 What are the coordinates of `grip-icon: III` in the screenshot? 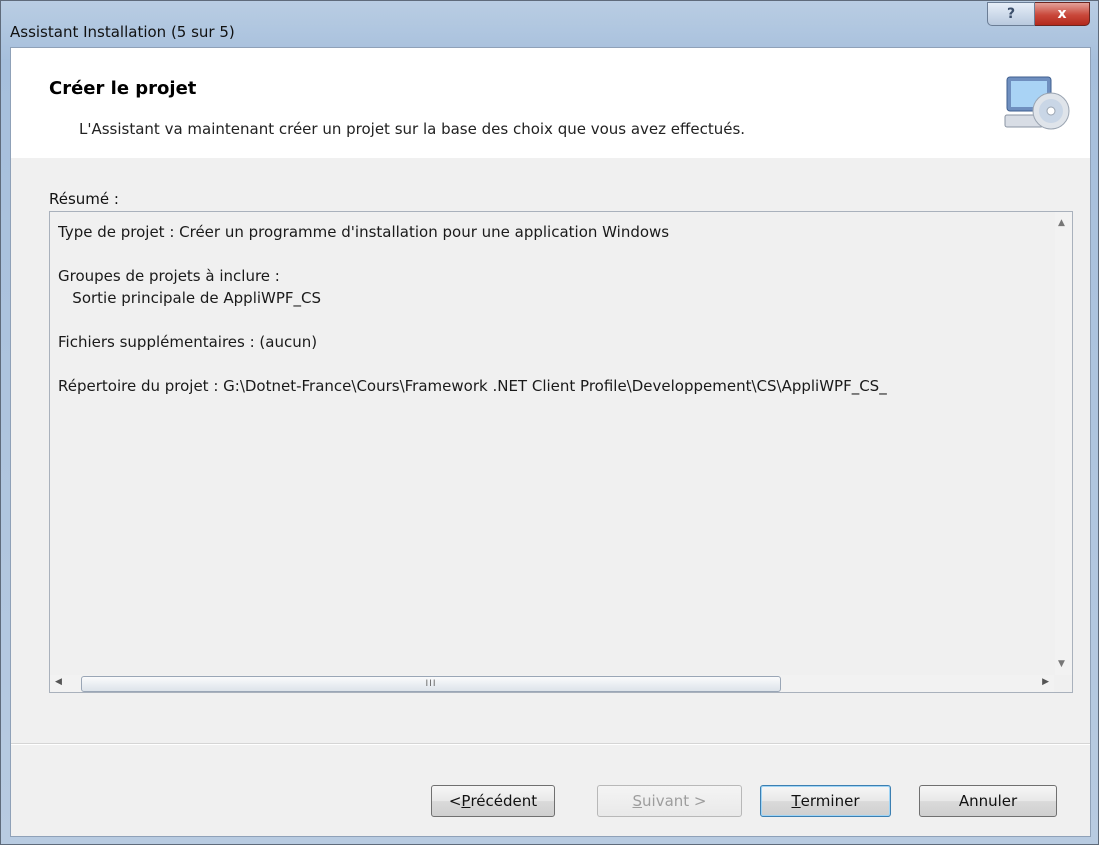 It's located at (431, 684).